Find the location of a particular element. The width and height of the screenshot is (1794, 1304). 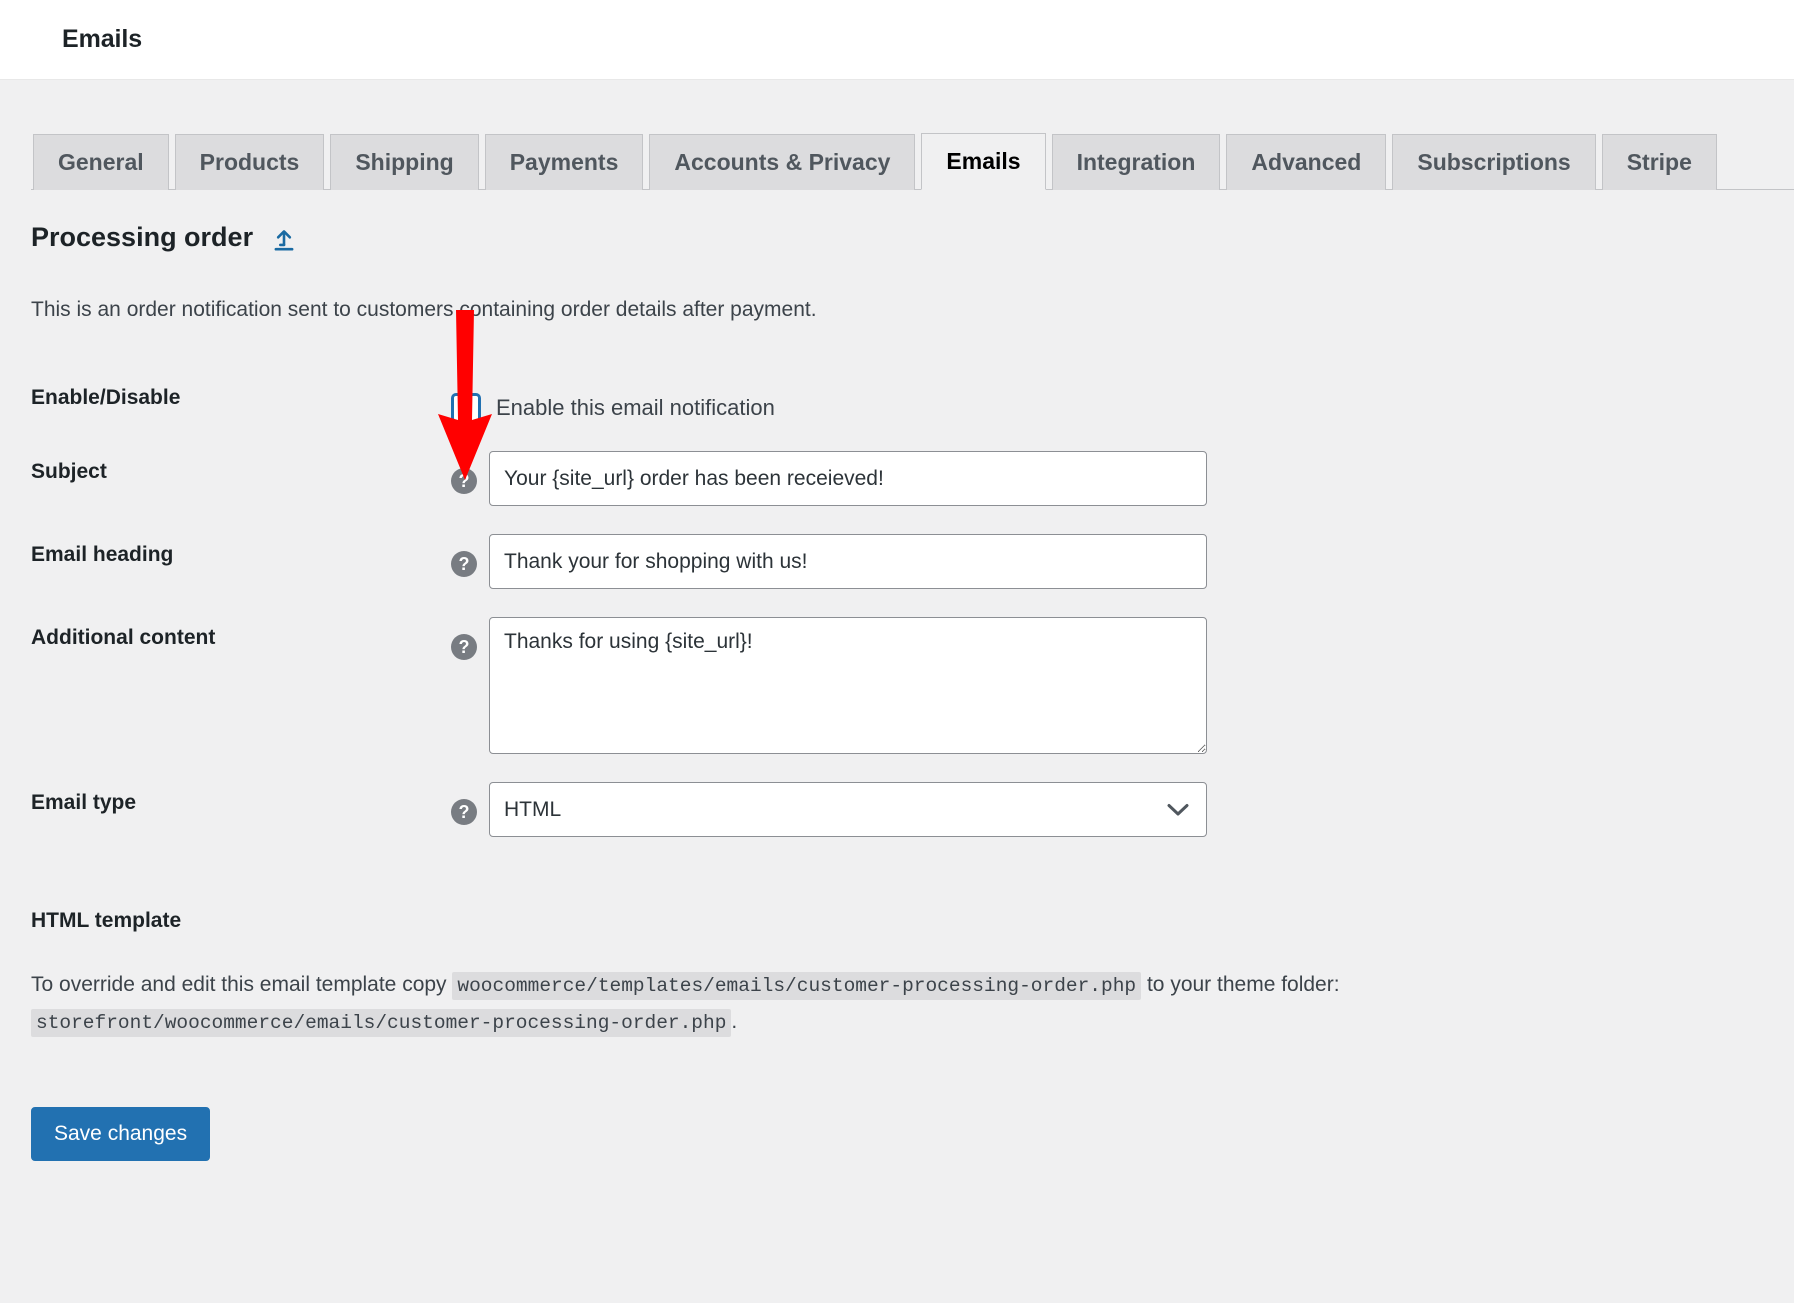

page-title: Emails is located at coordinates (102, 39).